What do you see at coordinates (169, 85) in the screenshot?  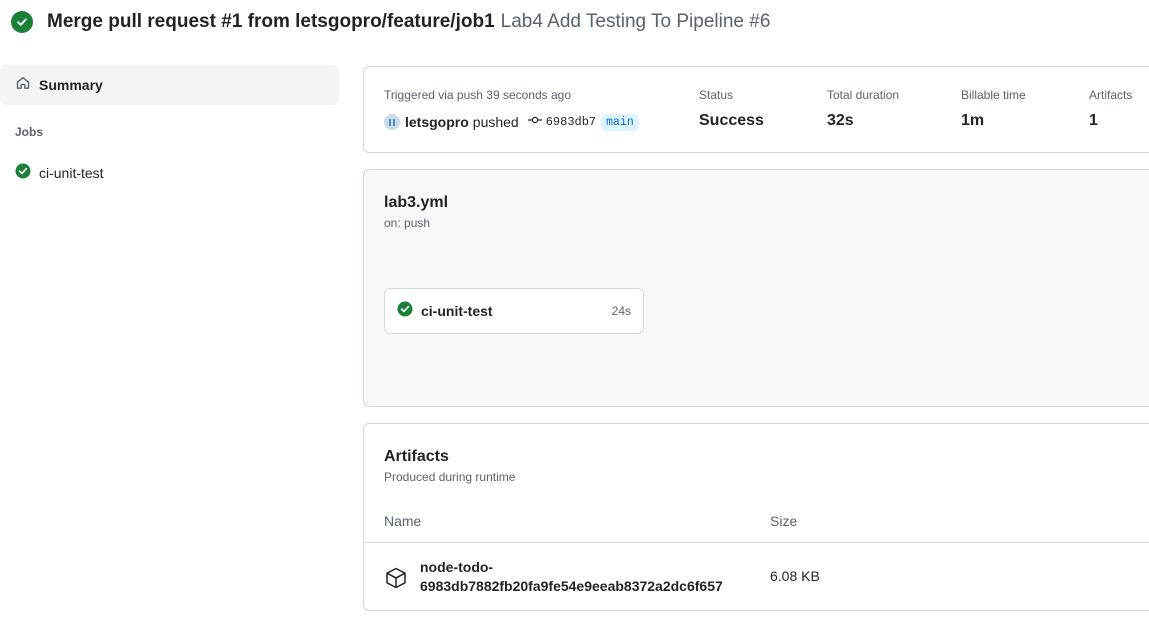 I see `sidebar-item-summary: Summary` at bounding box center [169, 85].